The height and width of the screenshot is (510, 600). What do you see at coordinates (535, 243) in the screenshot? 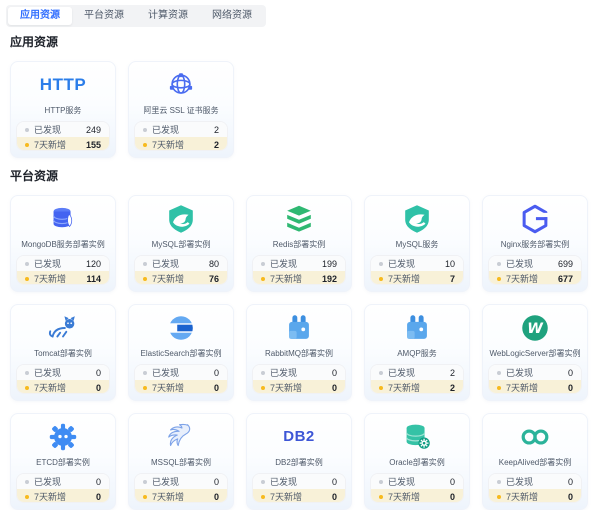
I see `resource-card: Nginx服务部署实例 已发现 699 7天新增 677` at bounding box center [535, 243].